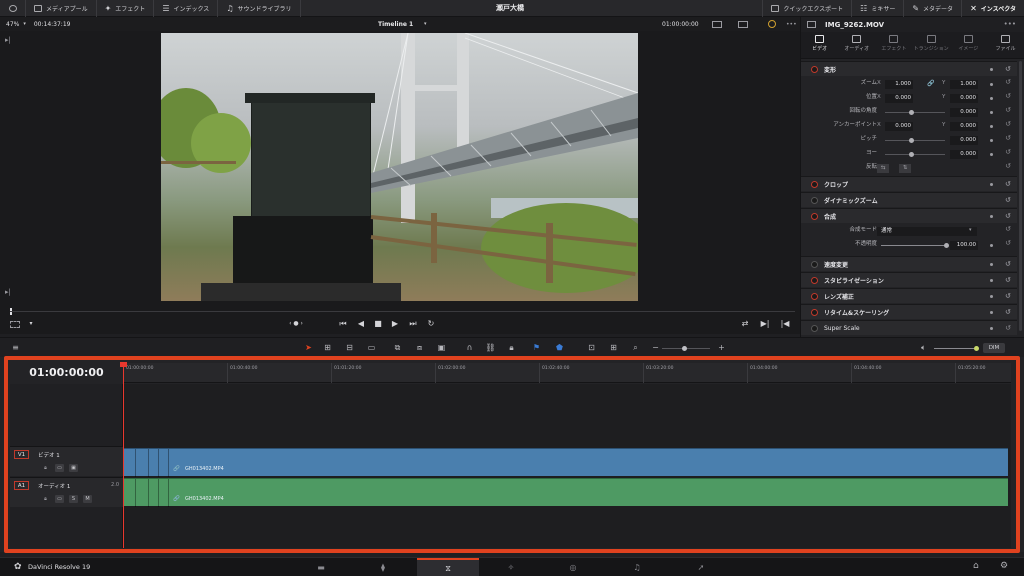 This screenshot has height=576, width=1024. I want to click on zoom-y-field: 1.000, so click(964, 84).